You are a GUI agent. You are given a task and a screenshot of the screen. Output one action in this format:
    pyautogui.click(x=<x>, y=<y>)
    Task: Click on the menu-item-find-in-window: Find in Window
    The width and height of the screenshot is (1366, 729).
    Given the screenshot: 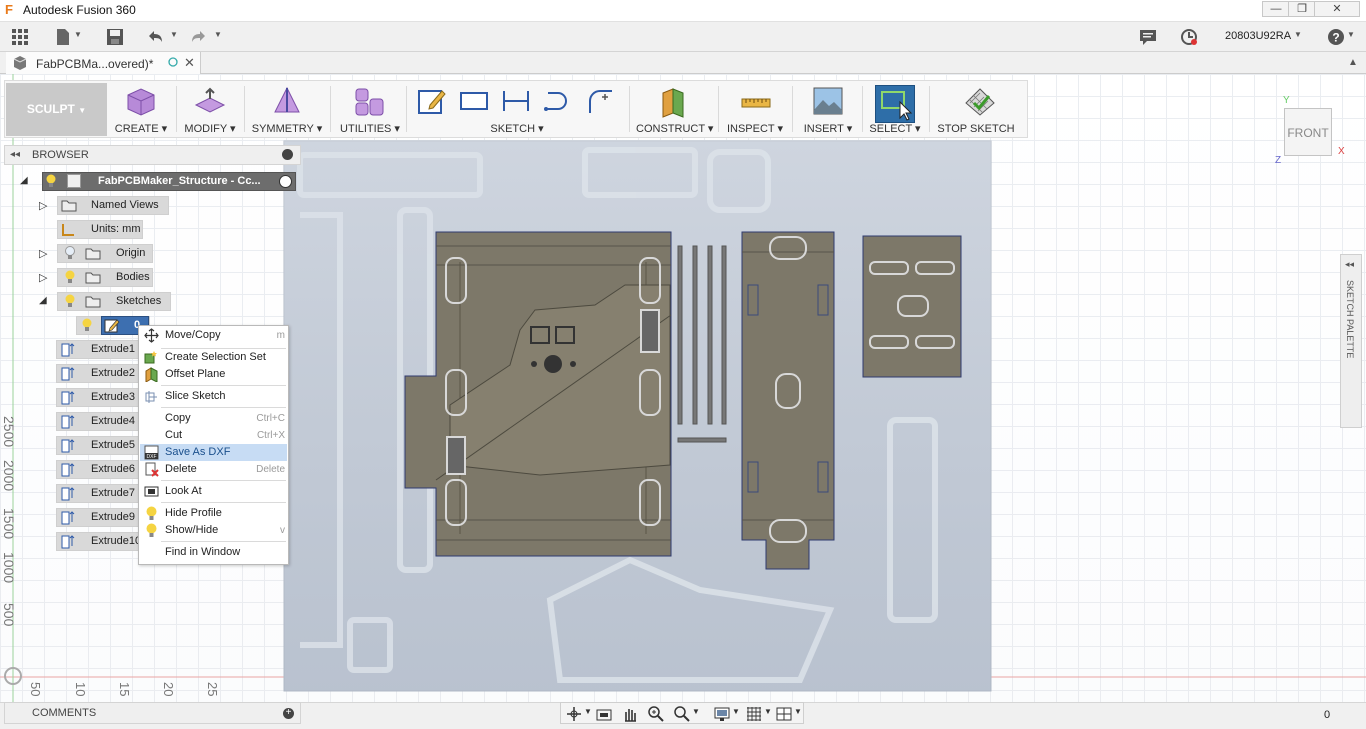 What is the action you would take?
    pyautogui.click(x=213, y=552)
    